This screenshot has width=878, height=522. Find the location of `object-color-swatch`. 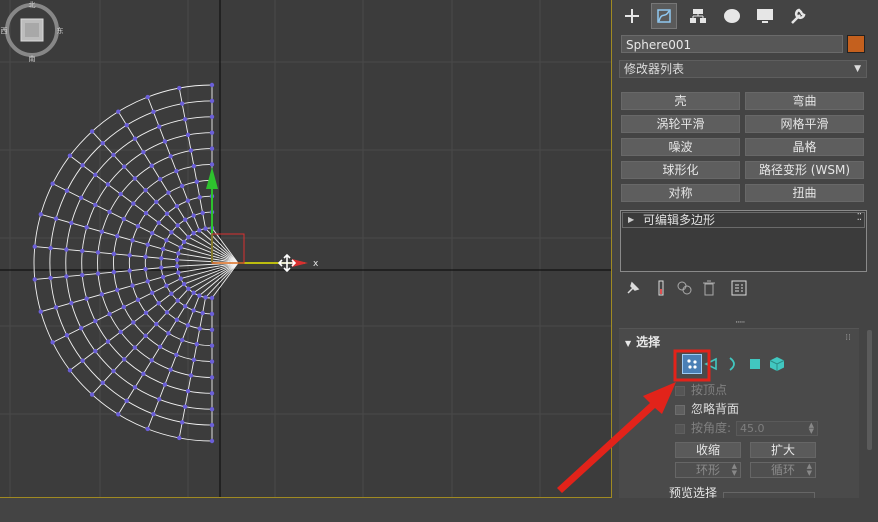

object-color-swatch is located at coordinates (856, 44).